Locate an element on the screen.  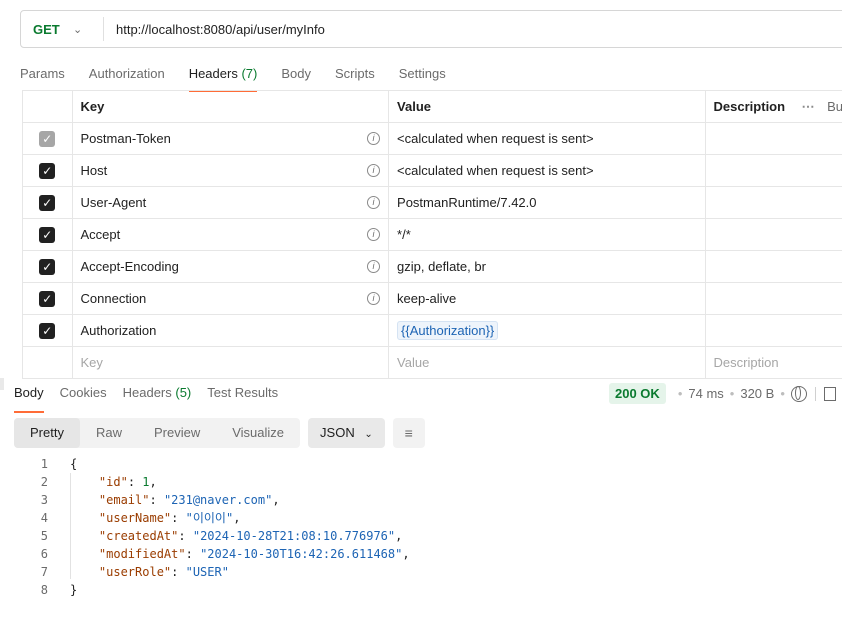
code-token: "userRole" is located at coordinates (135, 572).